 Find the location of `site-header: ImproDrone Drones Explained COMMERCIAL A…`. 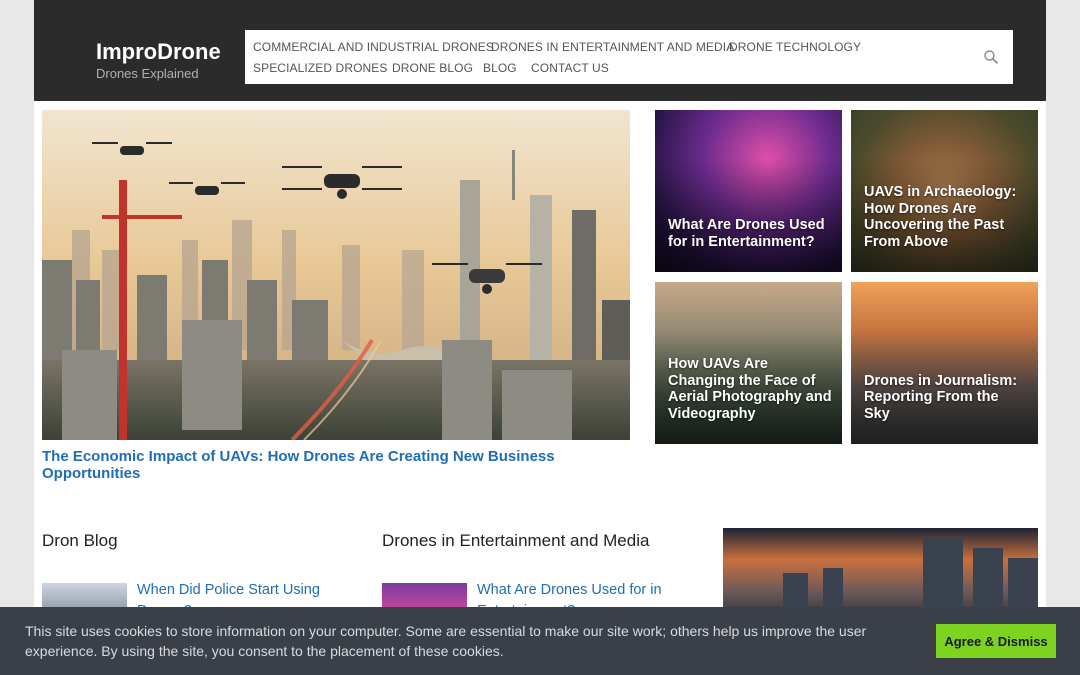

site-header: ImproDrone Drones Explained COMMERCIAL A… is located at coordinates (540, 50).